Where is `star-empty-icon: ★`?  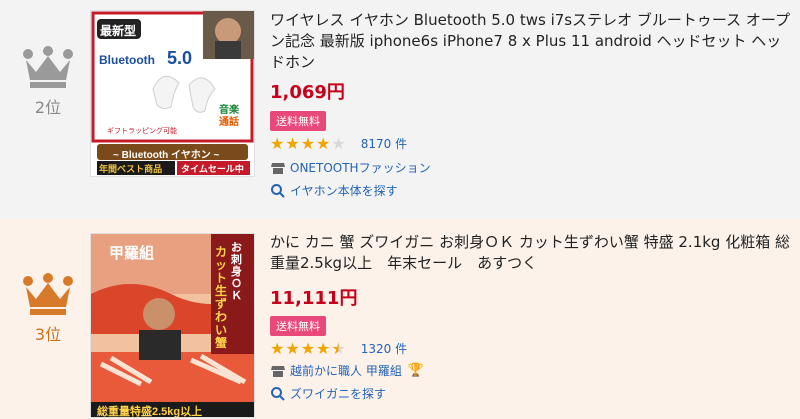
star-empty-icon: ★ is located at coordinates (338, 143).